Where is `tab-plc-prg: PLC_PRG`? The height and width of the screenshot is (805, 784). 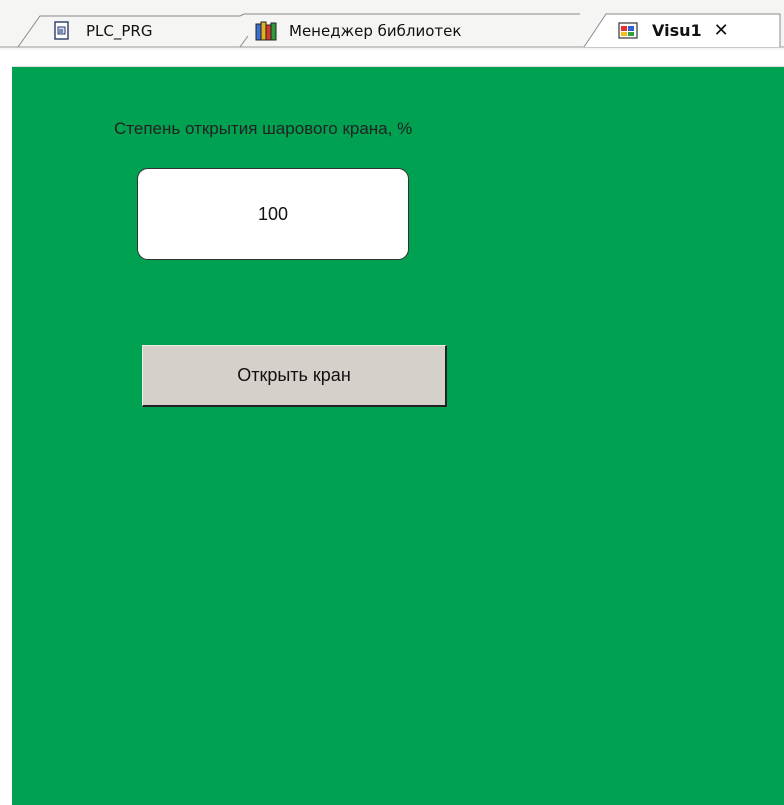 tab-plc-prg: PLC_PRG is located at coordinates (102, 30).